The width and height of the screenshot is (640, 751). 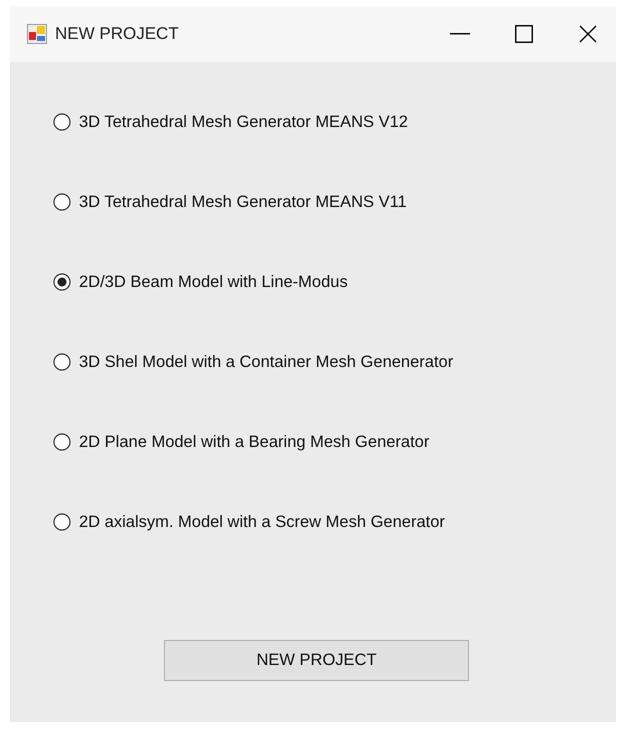 What do you see at coordinates (213, 282) in the screenshot?
I see `option-label: 2D/3D Beam Model with Line-Modus` at bounding box center [213, 282].